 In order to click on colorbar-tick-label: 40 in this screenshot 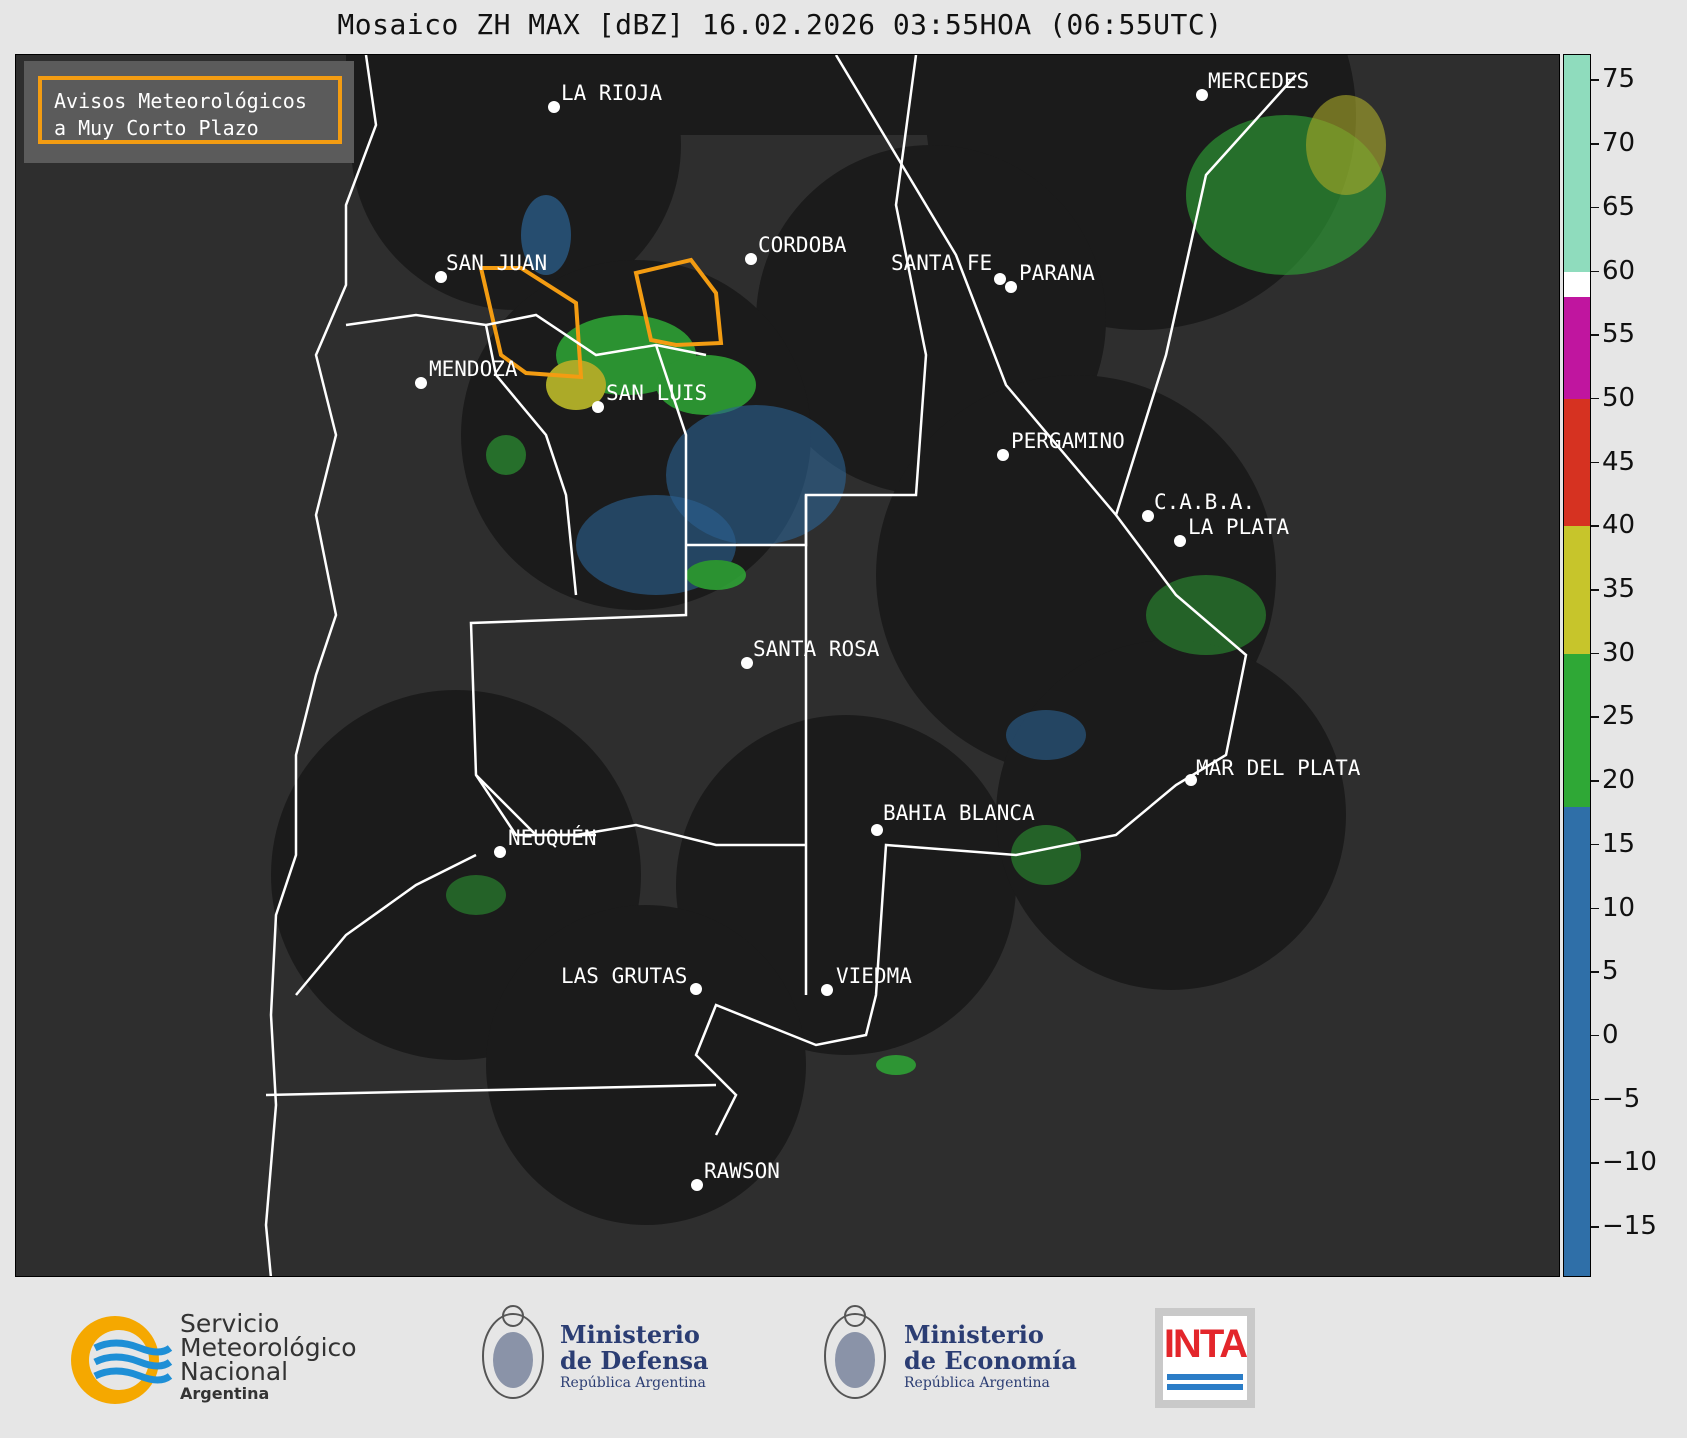, I will do `click(1619, 525)`.